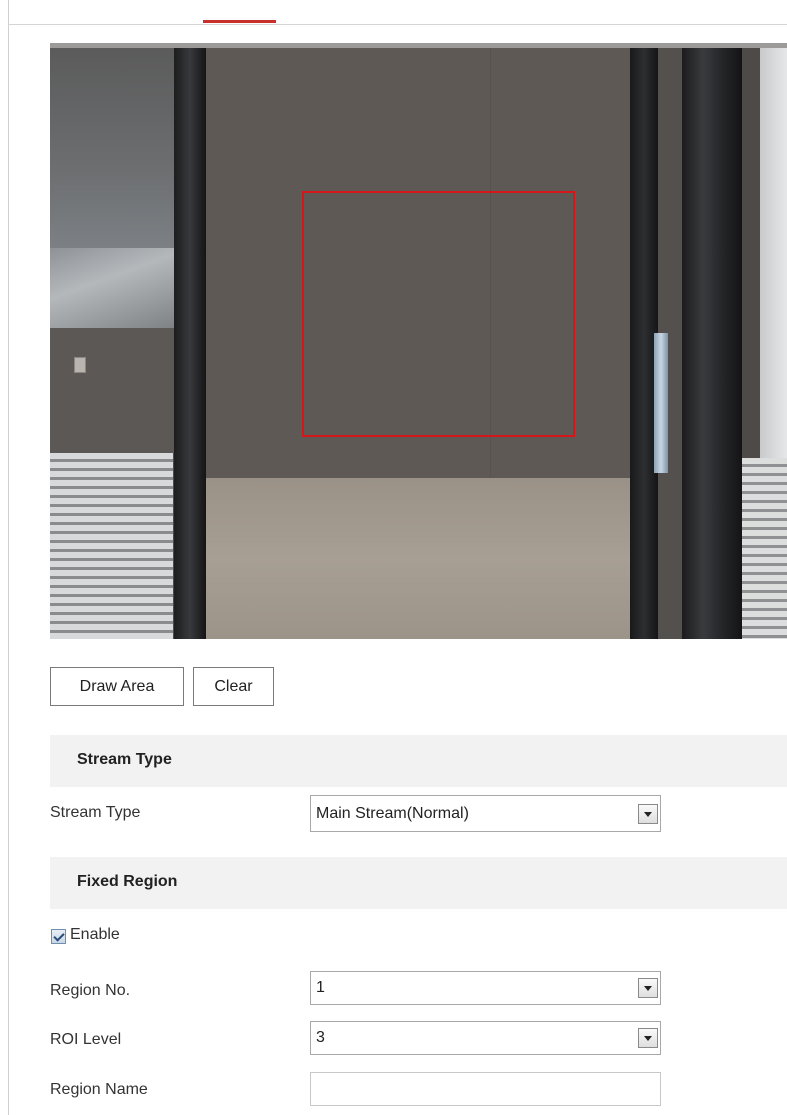  Describe the element at coordinates (418, 883) in the screenshot. I see `fixed-region-section-header: Fixed Region` at that location.